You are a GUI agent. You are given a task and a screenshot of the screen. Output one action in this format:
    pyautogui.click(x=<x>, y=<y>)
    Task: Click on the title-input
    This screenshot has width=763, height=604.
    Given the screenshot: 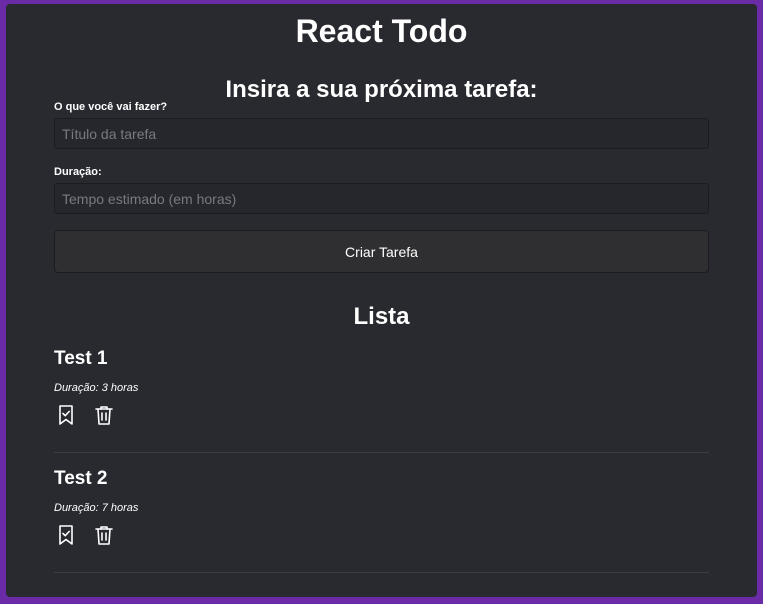 What is the action you would take?
    pyautogui.click(x=381, y=133)
    